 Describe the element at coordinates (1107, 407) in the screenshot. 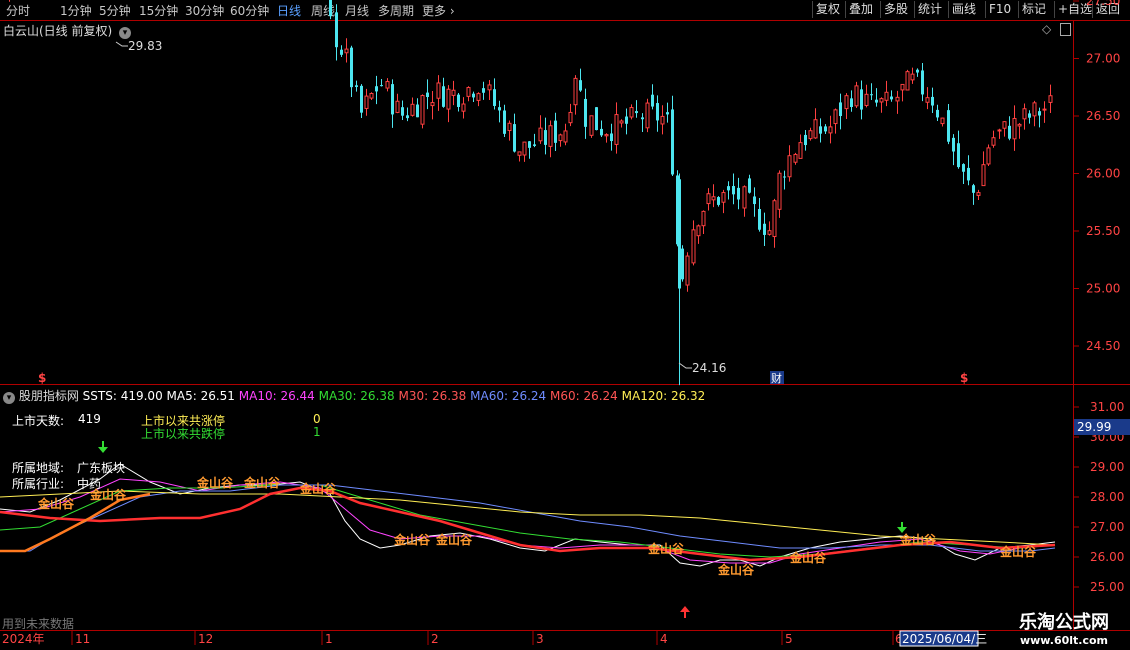

I see `indicator-tick-label: 31.00` at that location.